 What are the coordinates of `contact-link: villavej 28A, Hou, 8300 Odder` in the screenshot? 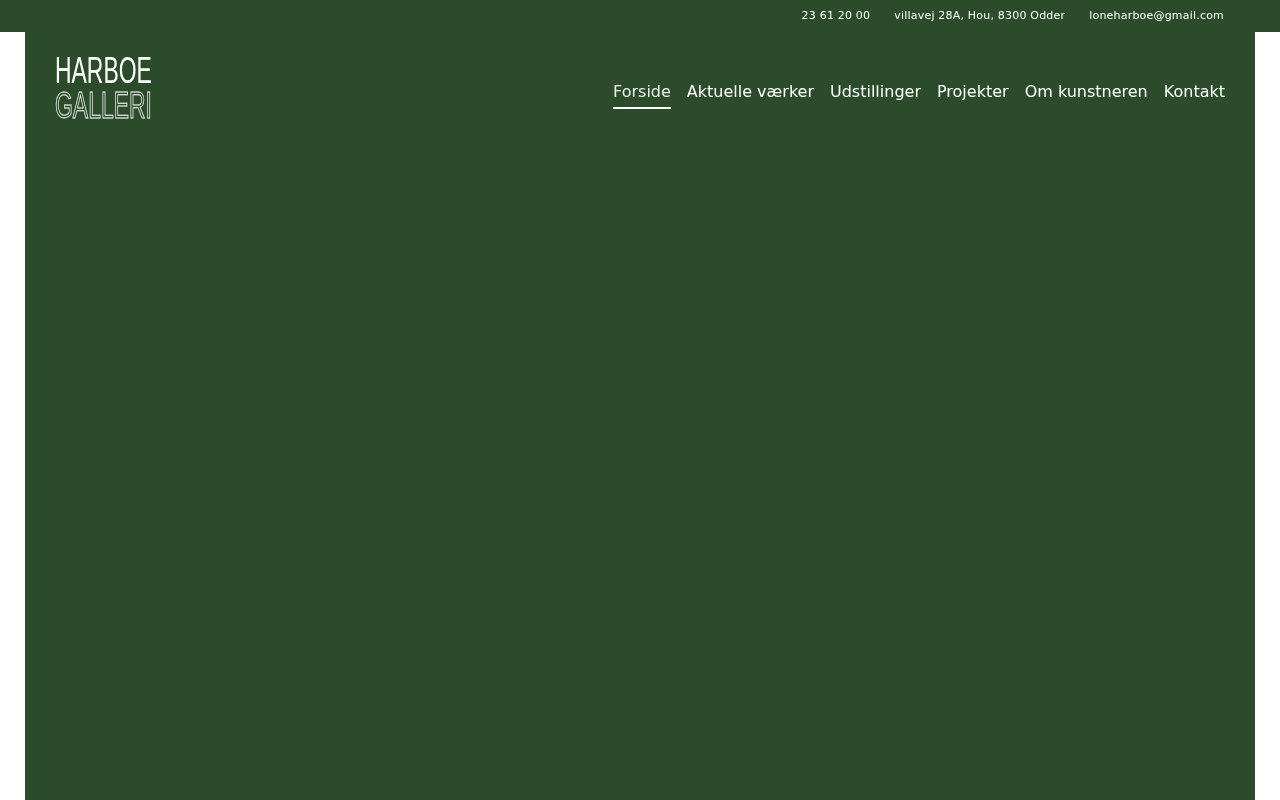 It's located at (980, 16).